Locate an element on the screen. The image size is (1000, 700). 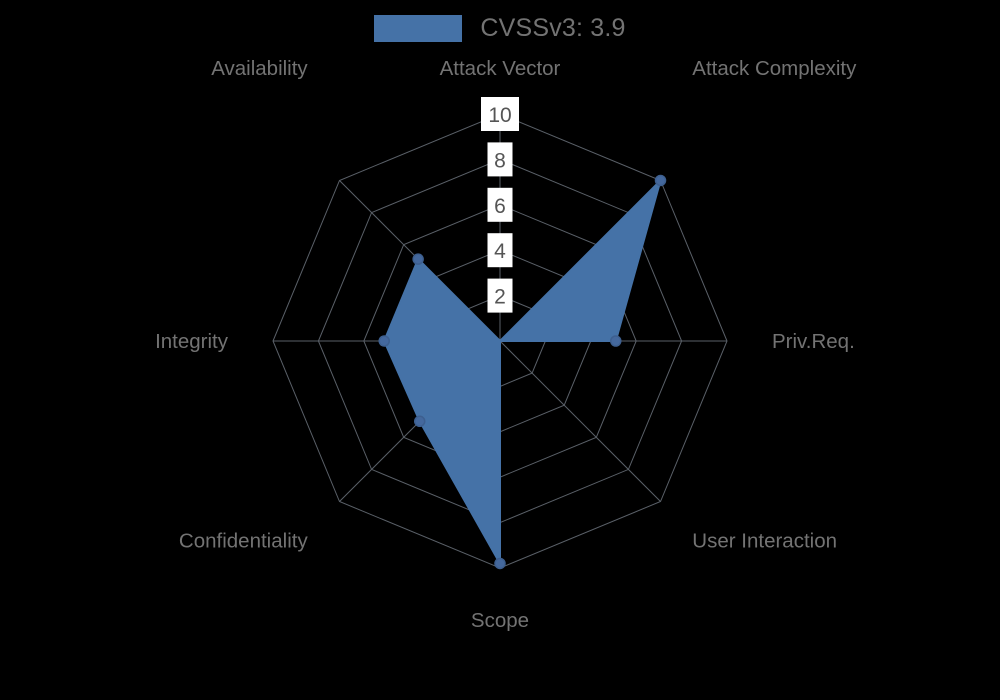
axis-label-user-interaction: User Interaction is located at coordinates (764, 540).